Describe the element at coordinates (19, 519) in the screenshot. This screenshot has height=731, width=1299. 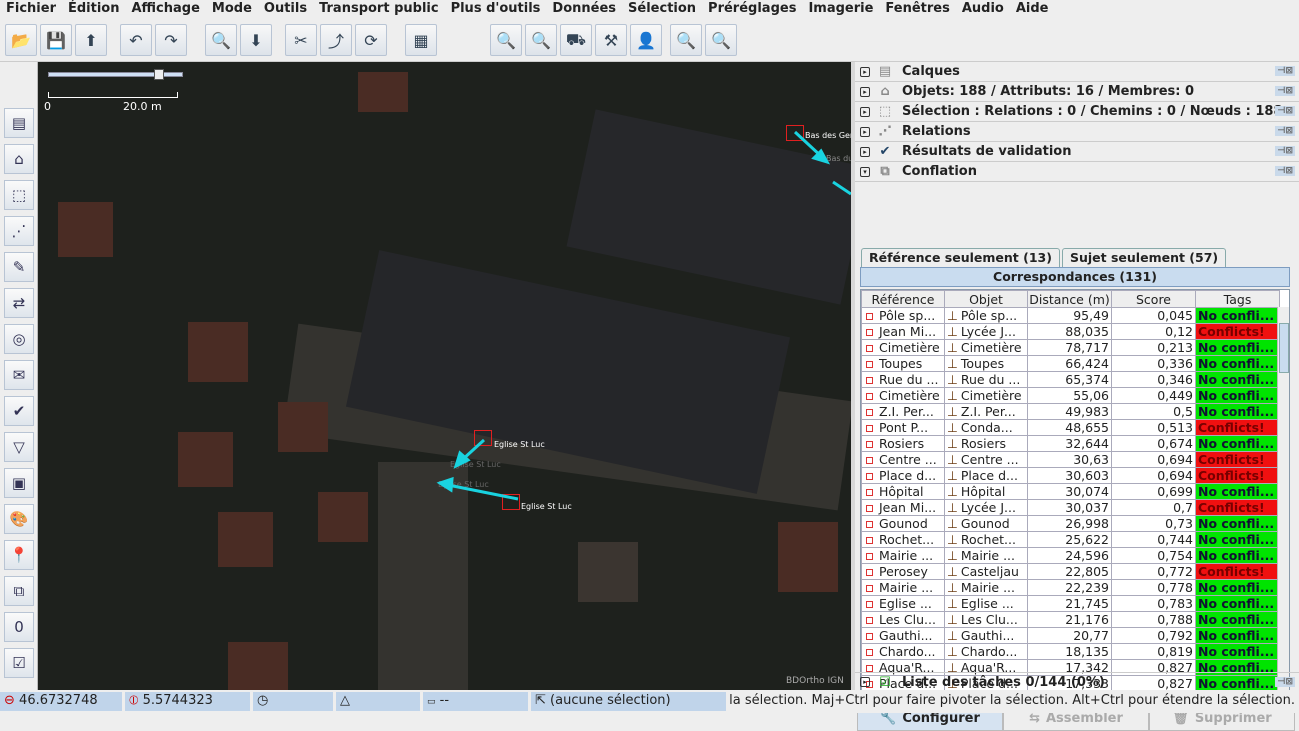
I see `palette-icon: 🎨` at that location.